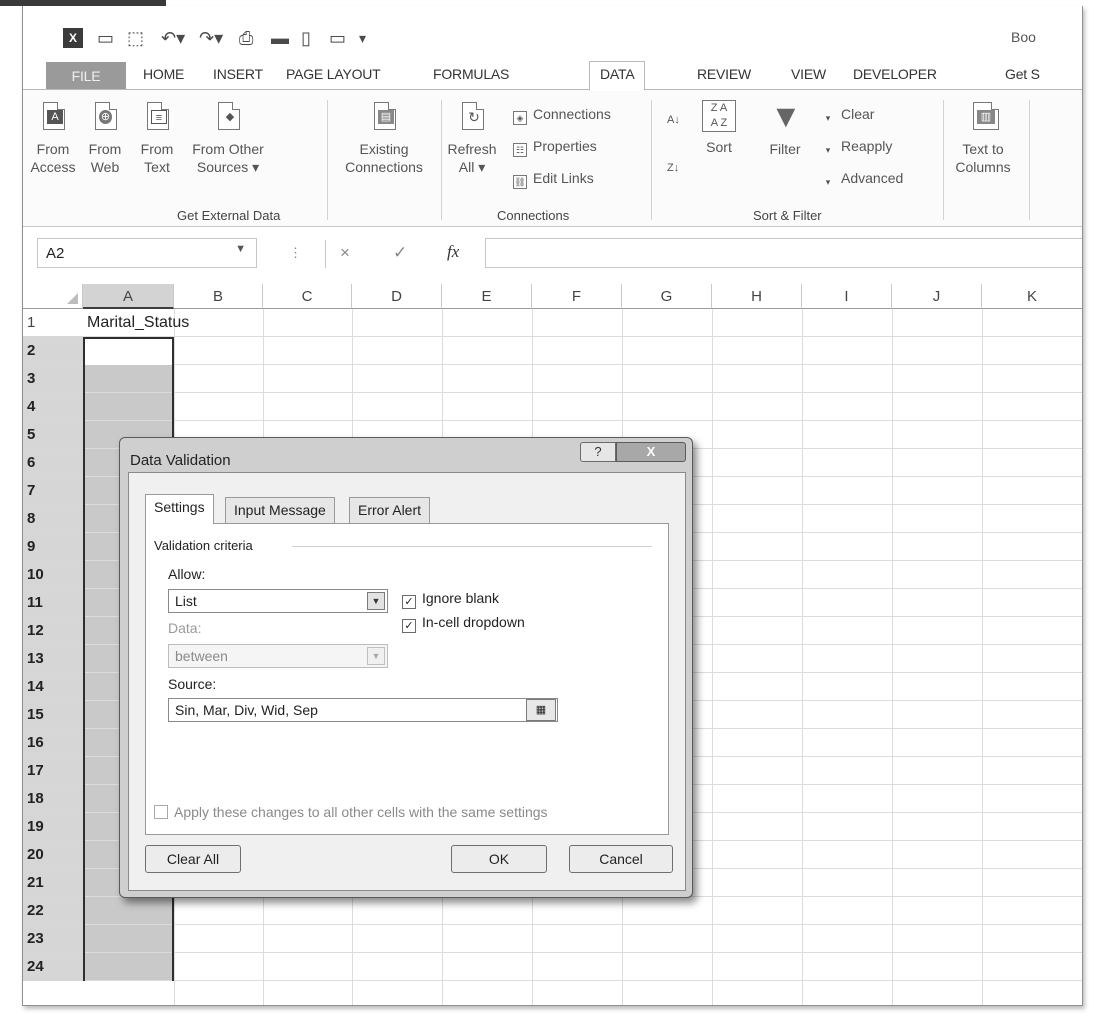 The height and width of the screenshot is (1031, 1104). What do you see at coordinates (562, 114) in the screenshot?
I see `connections-button: ◈ Connections` at bounding box center [562, 114].